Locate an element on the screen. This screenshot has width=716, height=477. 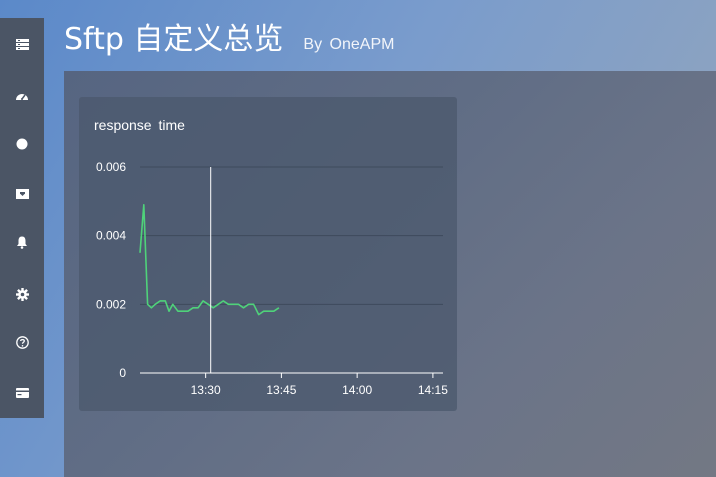
card-icon is located at coordinates (22, 393).